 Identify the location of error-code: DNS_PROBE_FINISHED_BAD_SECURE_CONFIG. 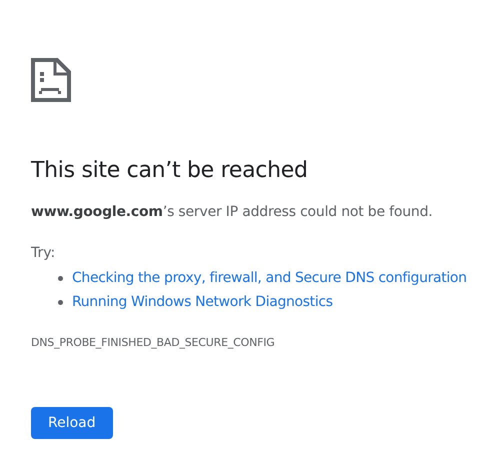
(153, 342).